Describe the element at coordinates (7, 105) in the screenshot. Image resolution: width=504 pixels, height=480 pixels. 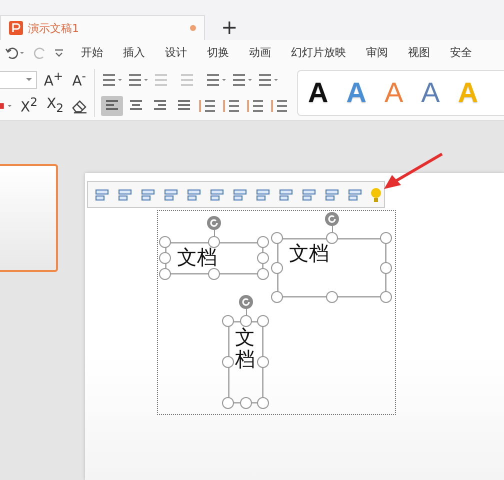
I see `font-color-caret-icon` at that location.